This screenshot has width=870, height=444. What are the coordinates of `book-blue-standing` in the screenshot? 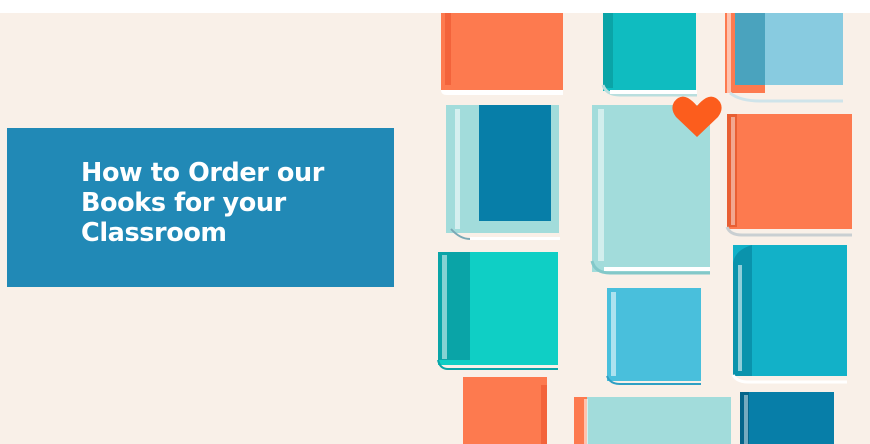 It's located at (503, 172).